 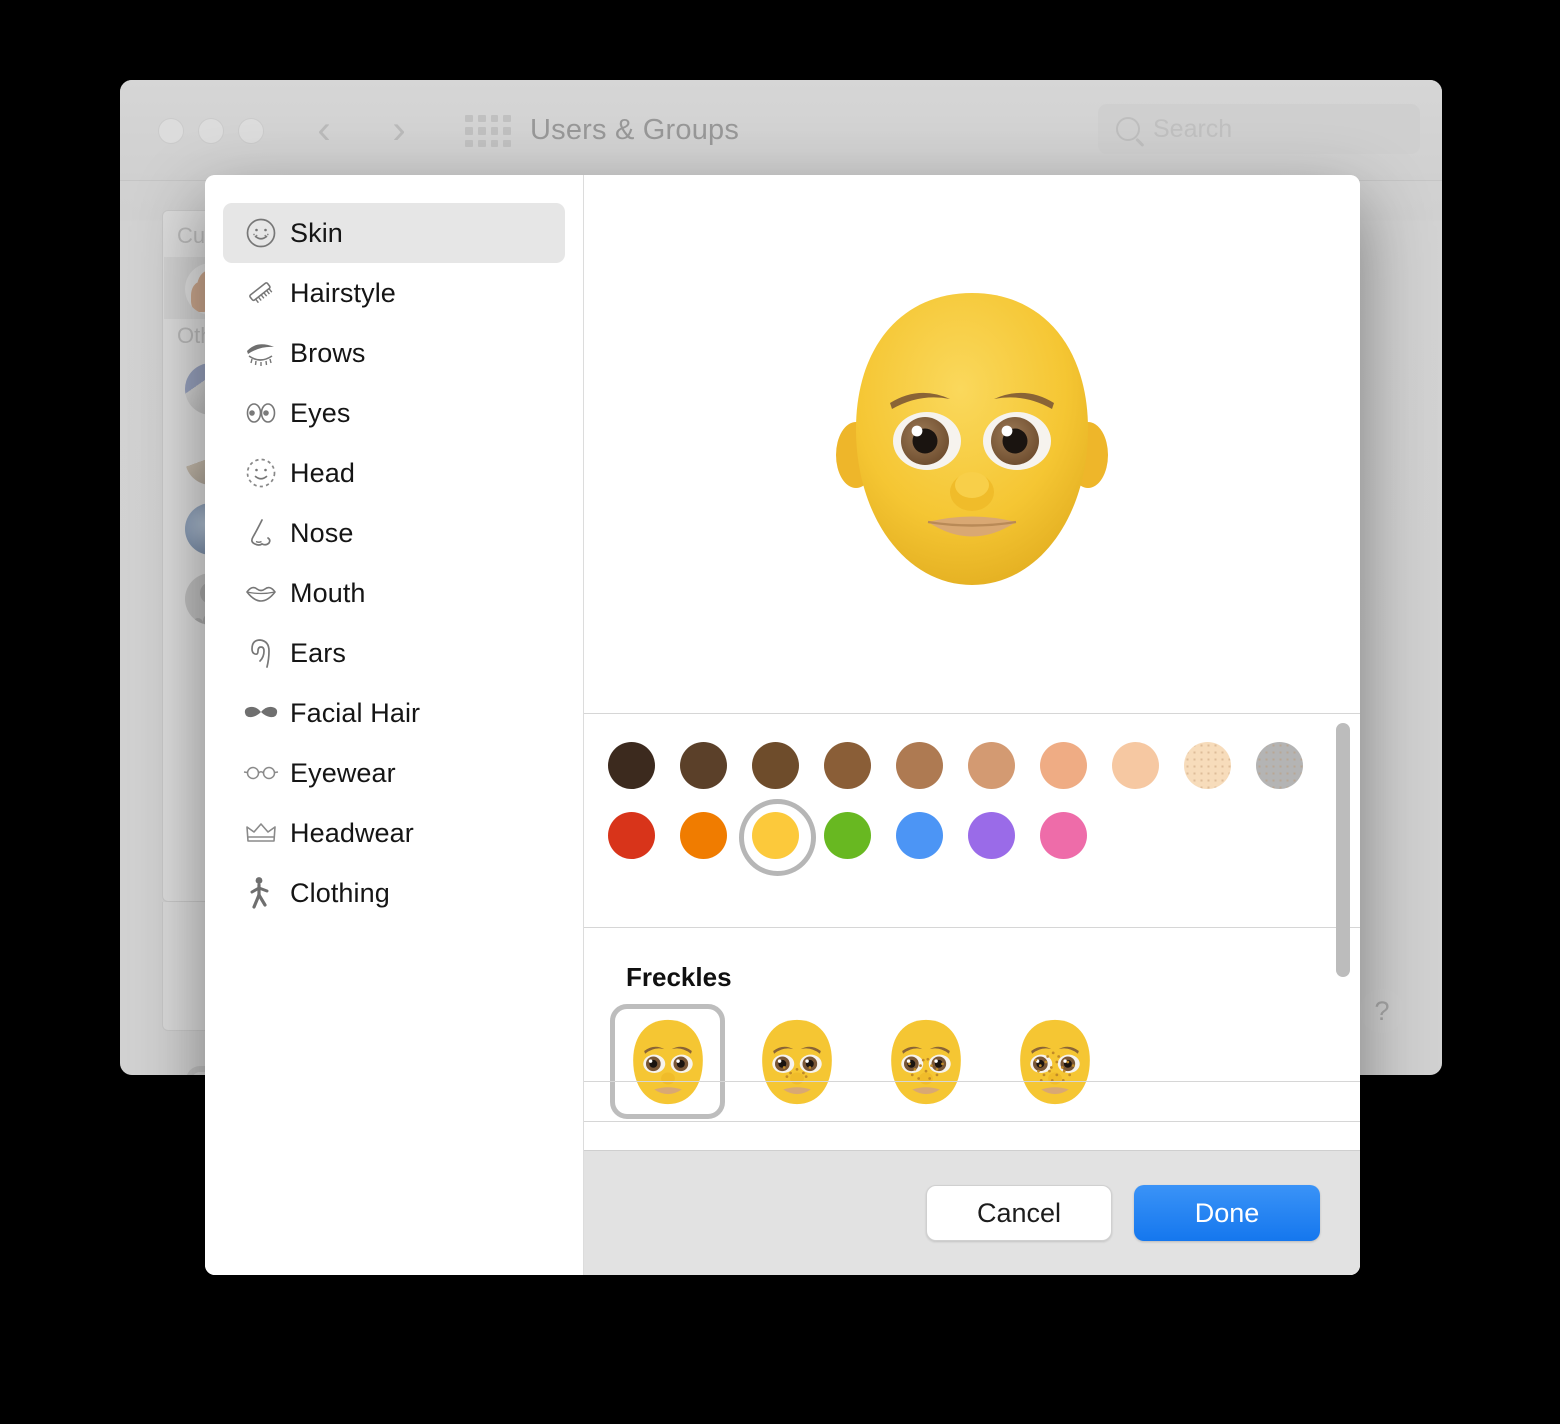 I want to click on freckles-heavy, so click(x=1054, y=1061).